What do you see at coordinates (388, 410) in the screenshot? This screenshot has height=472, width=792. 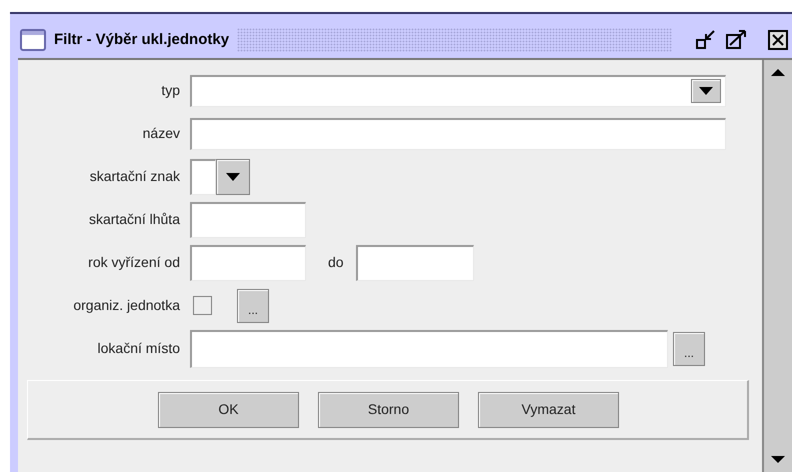 I see `dialog-button: Storno` at bounding box center [388, 410].